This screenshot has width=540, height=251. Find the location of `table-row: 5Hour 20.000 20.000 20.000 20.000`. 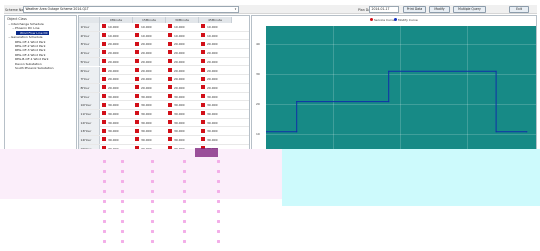

table-row: 5Hour 20.000 20.000 20.000 20.000 is located at coordinates (164, 62).